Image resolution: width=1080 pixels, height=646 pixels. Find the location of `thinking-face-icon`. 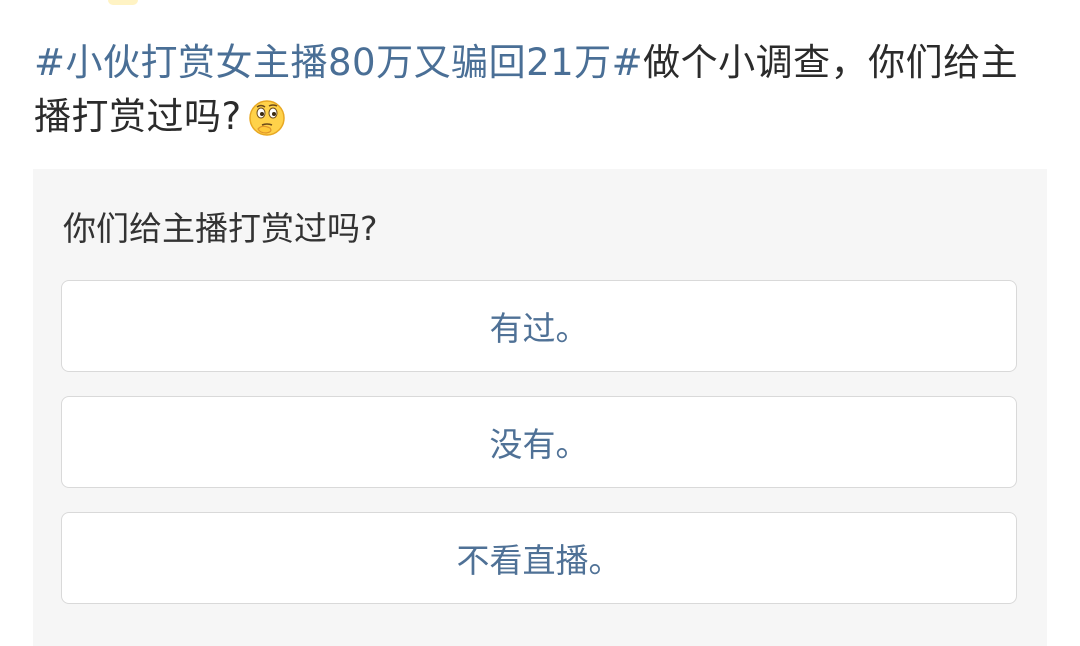

thinking-face-icon is located at coordinates (267, 125).